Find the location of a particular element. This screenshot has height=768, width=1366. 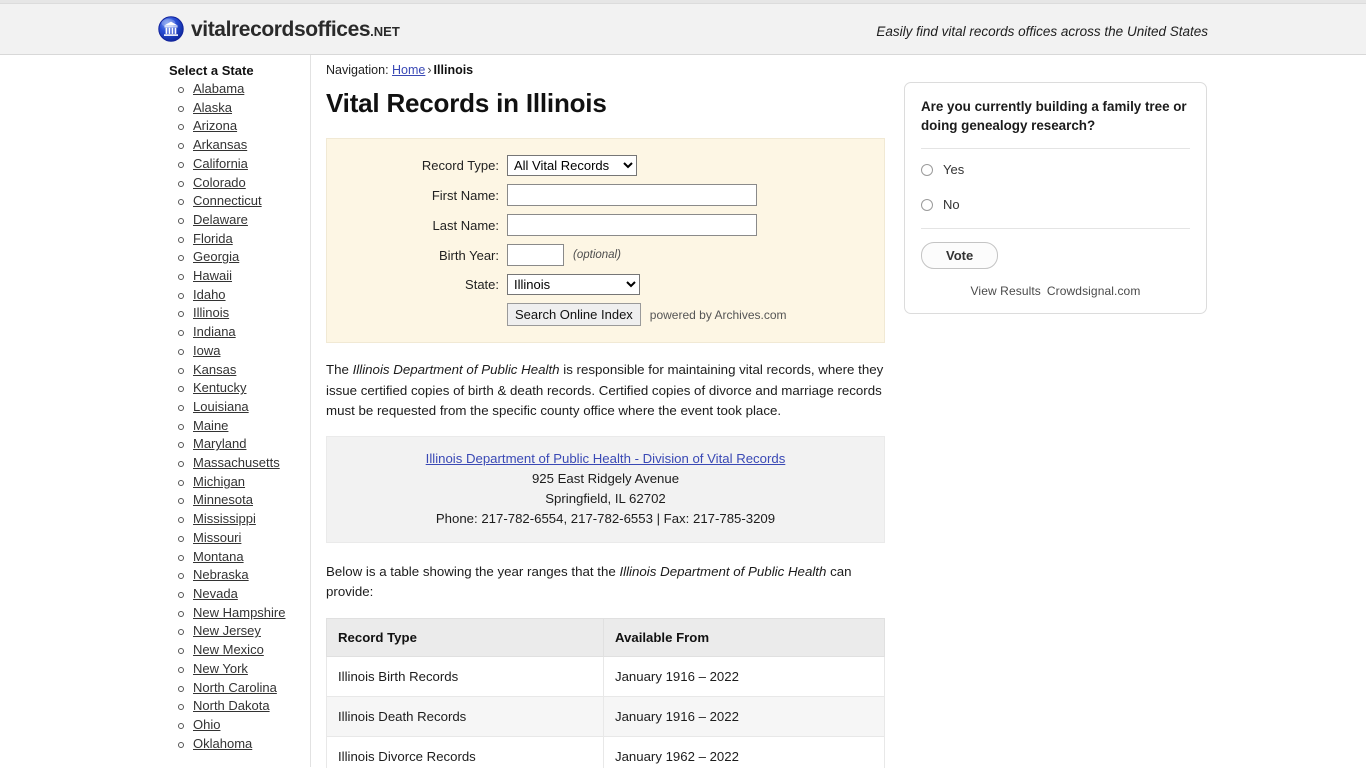

list-item: Minnesota is located at coordinates (242, 500).